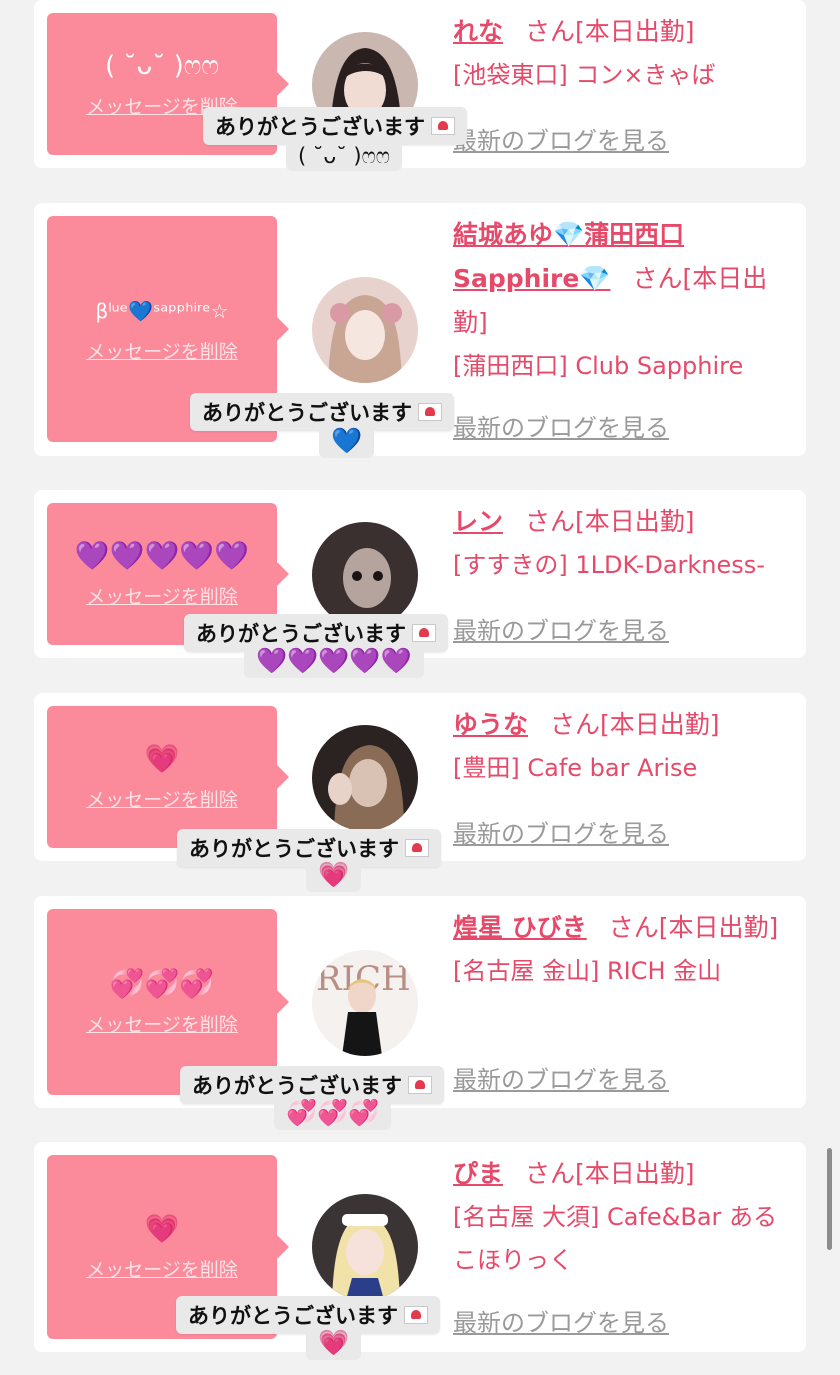  Describe the element at coordinates (347, 441) in the screenshot. I see `reaction-tooltip: 💙` at that location.